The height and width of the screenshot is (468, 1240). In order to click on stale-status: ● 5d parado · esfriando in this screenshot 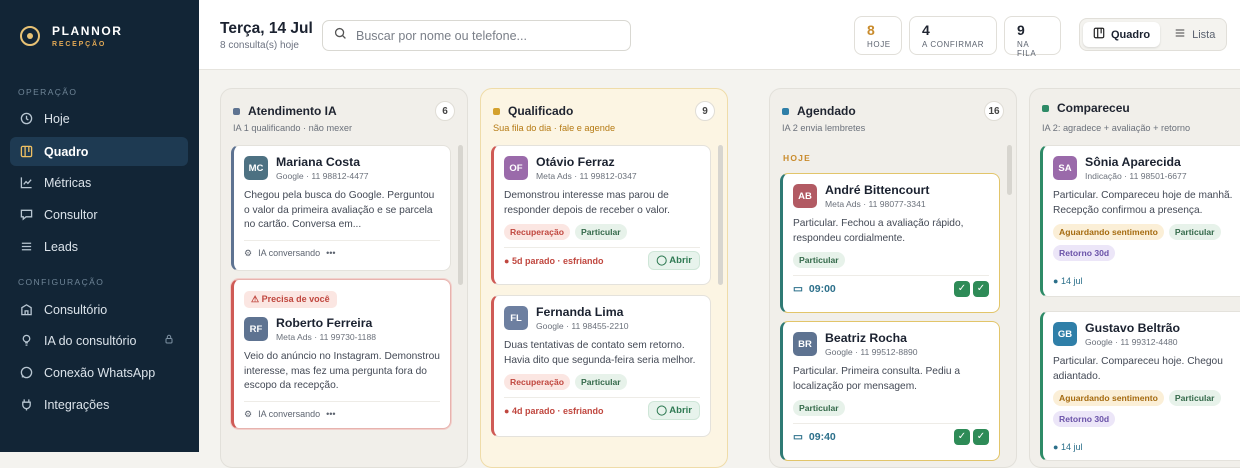, I will do `click(554, 260)`.